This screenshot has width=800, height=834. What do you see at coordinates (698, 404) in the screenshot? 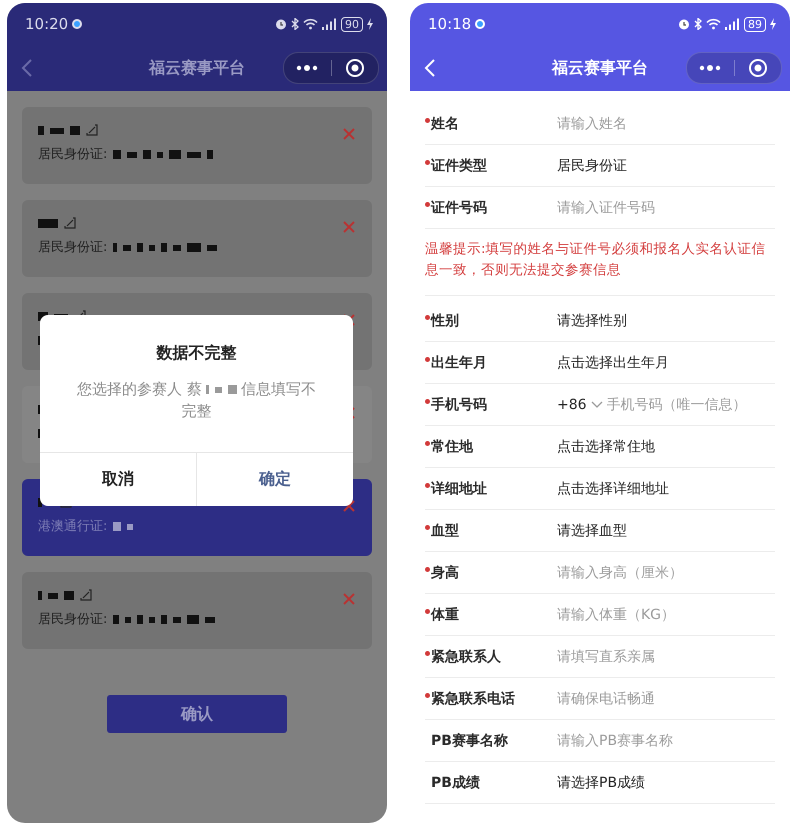
I see `input-field: 手机号码（唯一信息）` at bounding box center [698, 404].